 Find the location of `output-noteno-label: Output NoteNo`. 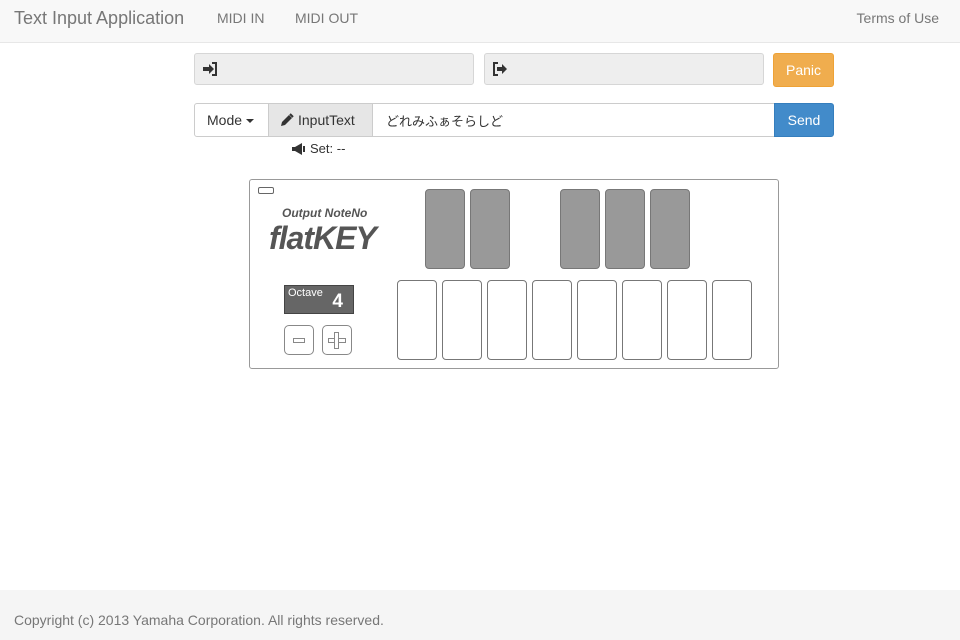

output-noteno-label: Output NoteNo is located at coordinates (325, 213).